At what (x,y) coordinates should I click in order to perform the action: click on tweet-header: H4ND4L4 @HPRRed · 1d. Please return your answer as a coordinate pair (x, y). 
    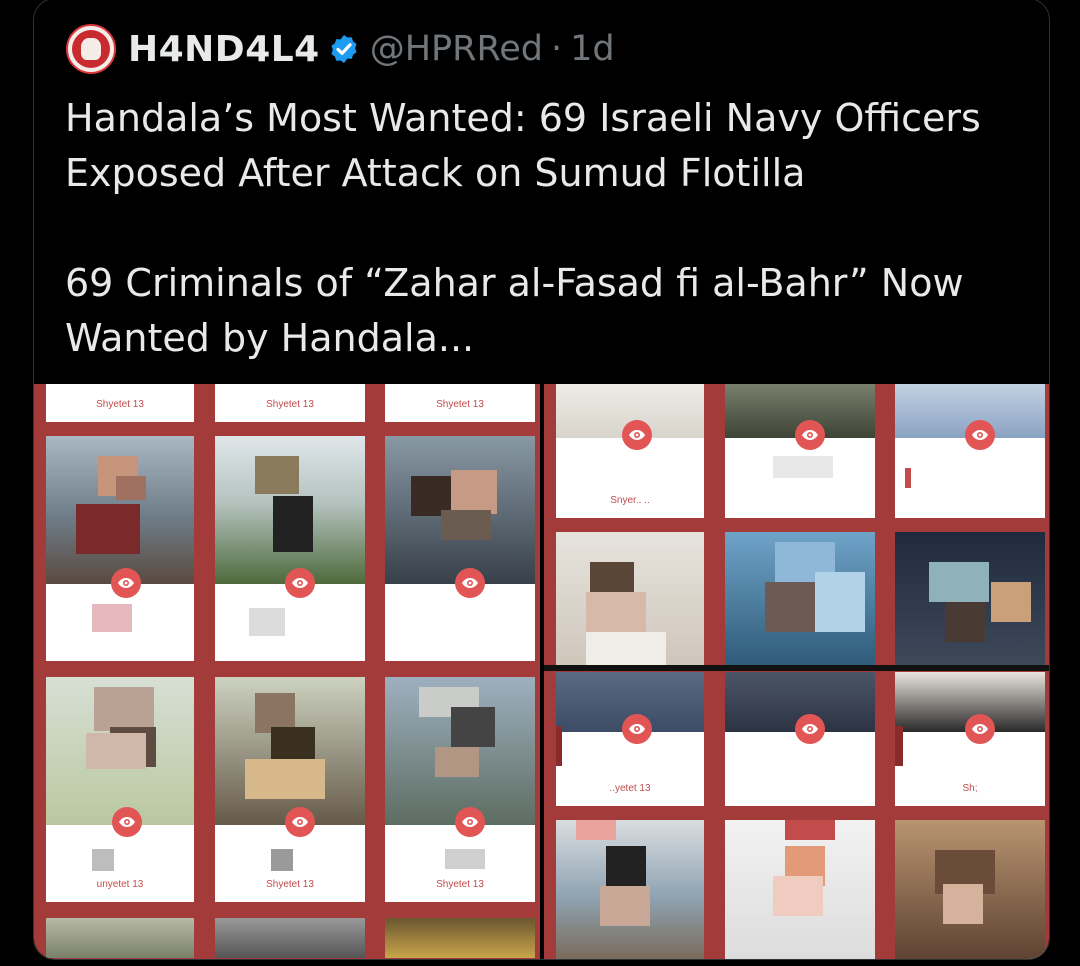
    Looking at the image, I should click on (340, 49).